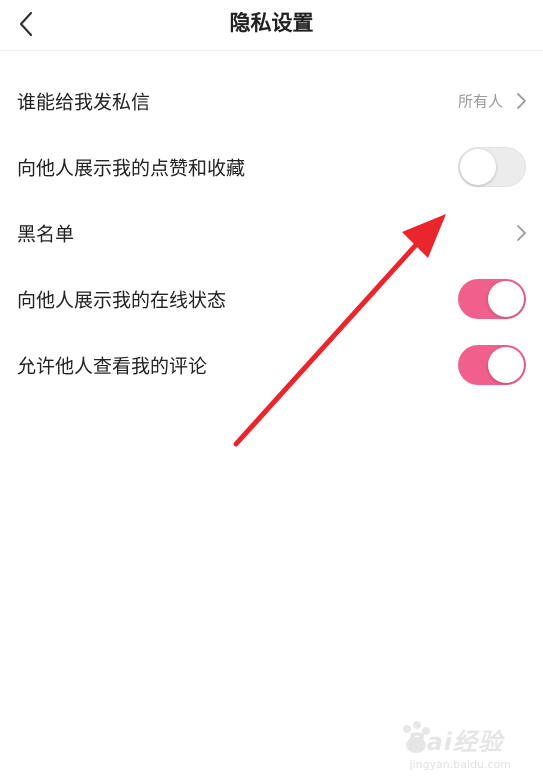  I want to click on row-show-online-status: 向他人展示我的在线状态, so click(271, 299).